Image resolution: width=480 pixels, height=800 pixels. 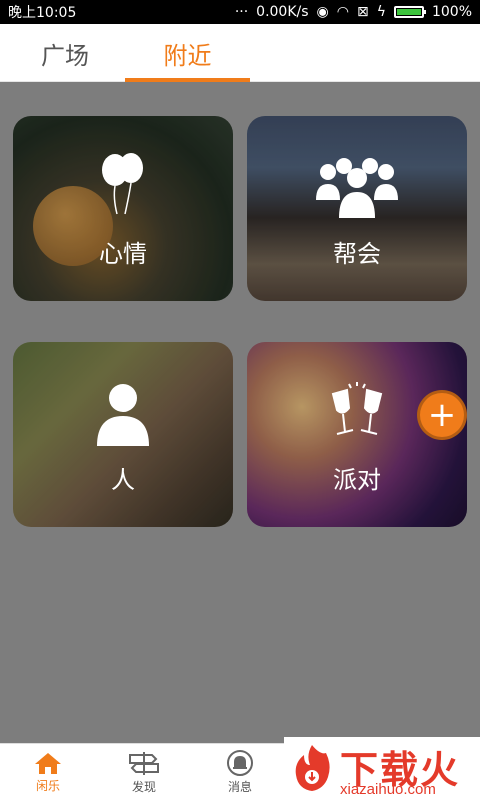 I want to click on hotspot-icon: ◉, so click(x=322, y=12).